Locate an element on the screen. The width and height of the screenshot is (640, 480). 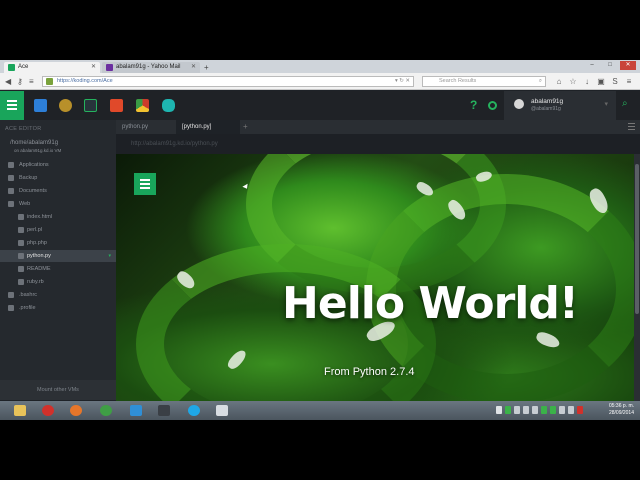
koding-menu-button is located at coordinates (12, 105).